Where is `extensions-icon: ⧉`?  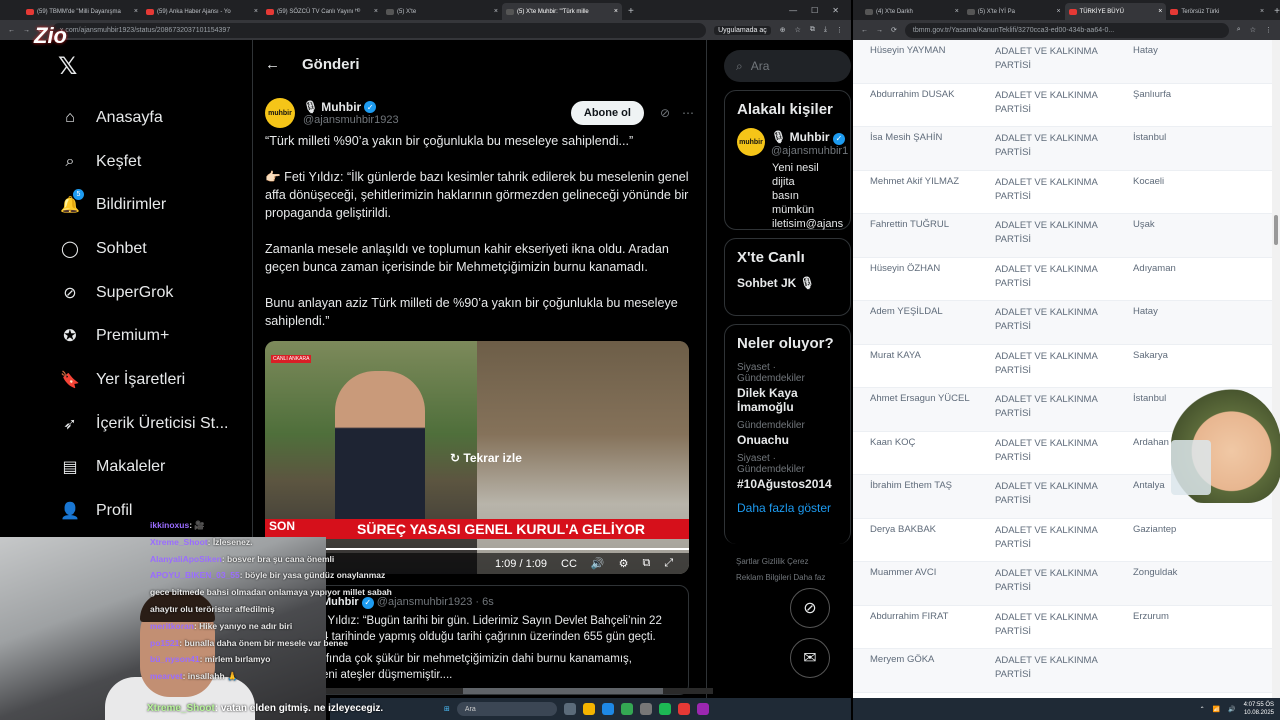
extensions-icon: ⧉ is located at coordinates (812, 30).